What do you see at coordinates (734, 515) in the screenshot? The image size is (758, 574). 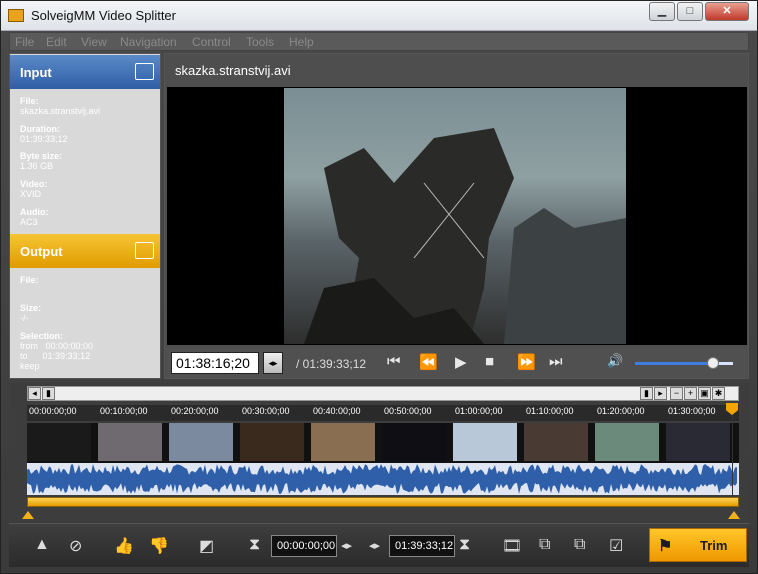 I see `end-marker` at bounding box center [734, 515].